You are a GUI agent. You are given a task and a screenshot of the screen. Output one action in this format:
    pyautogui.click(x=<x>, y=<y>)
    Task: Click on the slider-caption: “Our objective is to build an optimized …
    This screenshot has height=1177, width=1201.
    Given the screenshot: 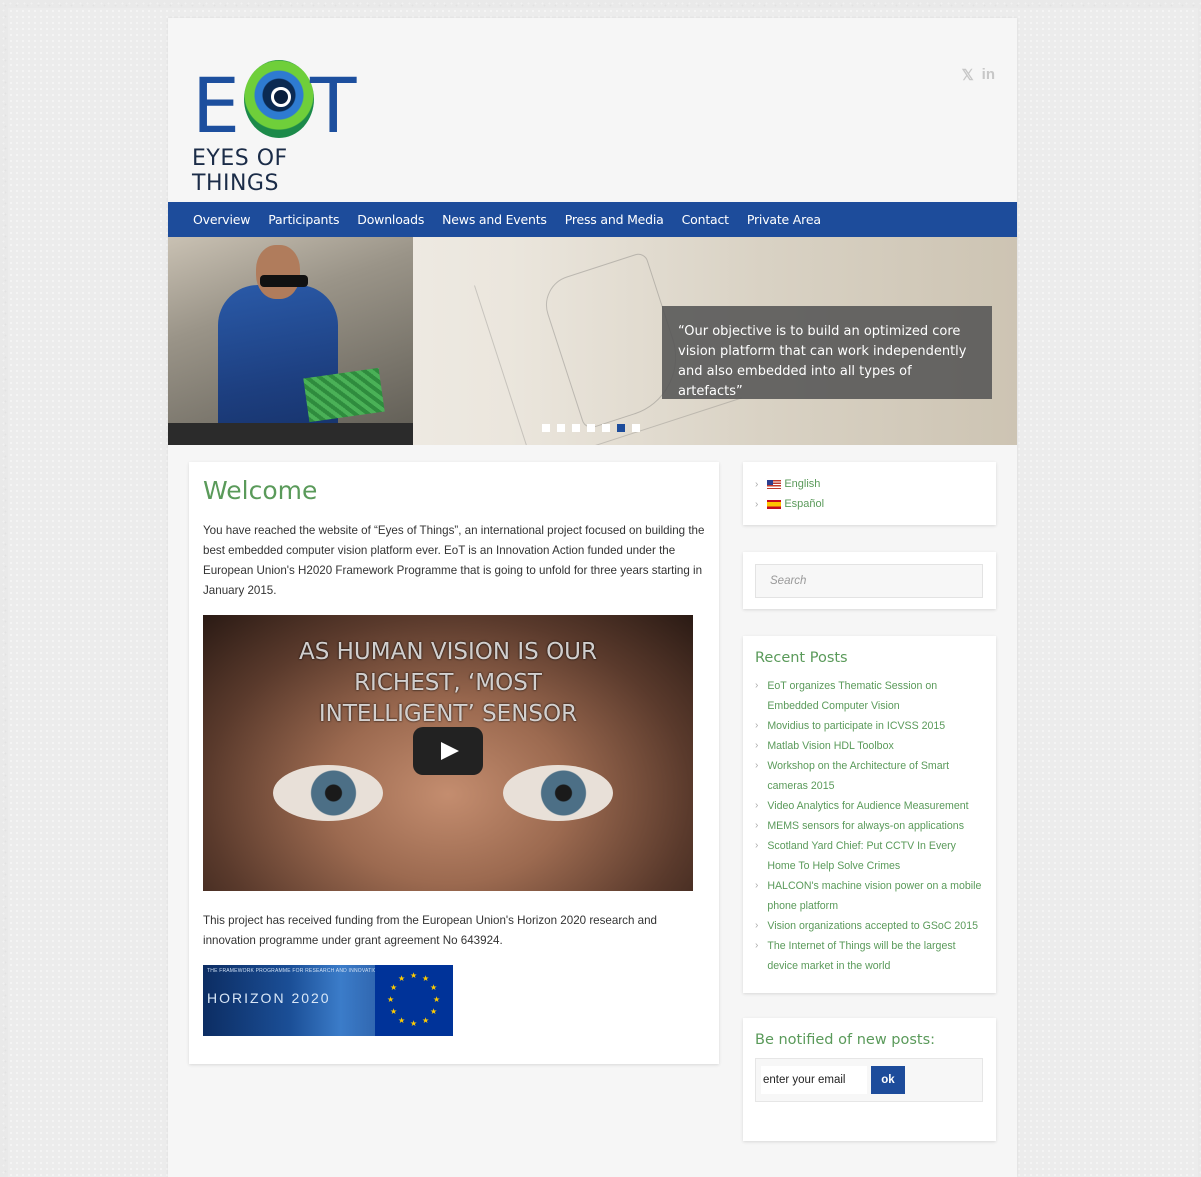 What is the action you would take?
    pyautogui.click(x=827, y=352)
    